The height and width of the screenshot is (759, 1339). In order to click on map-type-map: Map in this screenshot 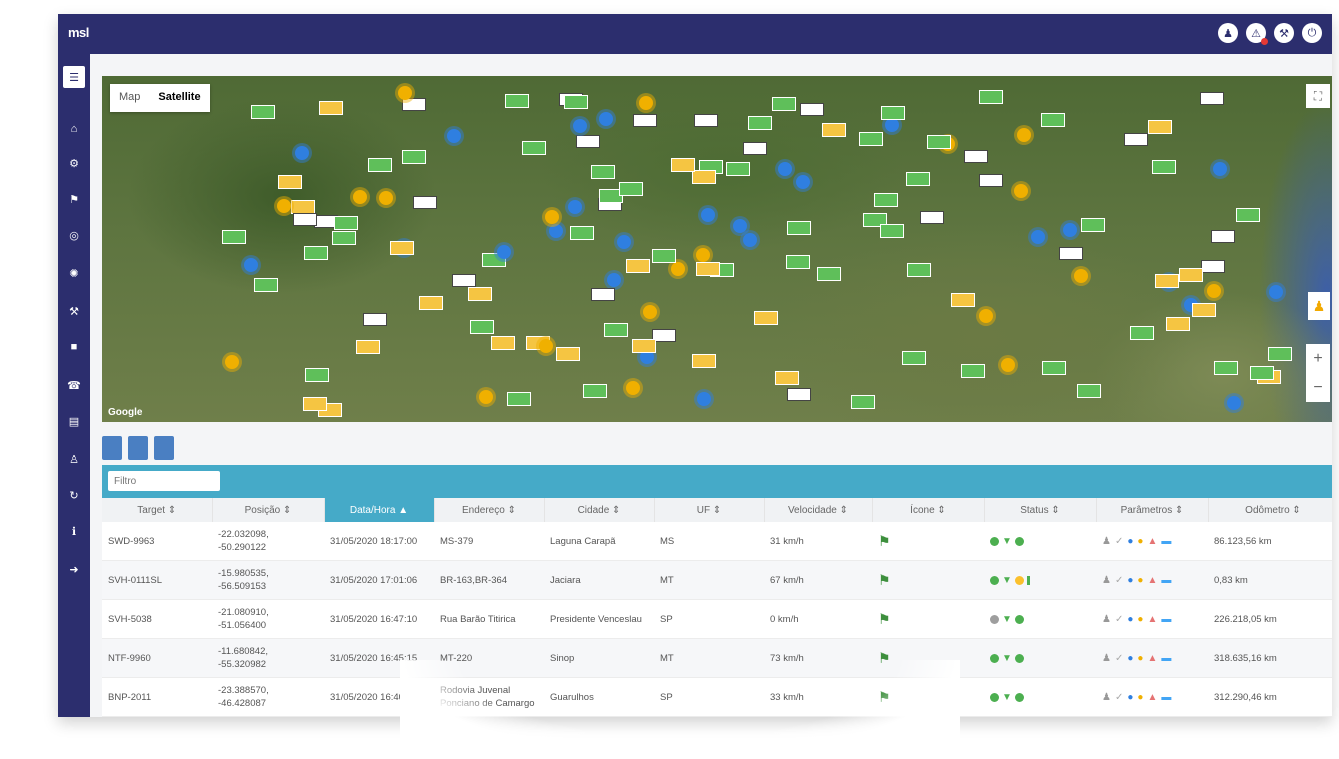, I will do `click(129, 98)`.